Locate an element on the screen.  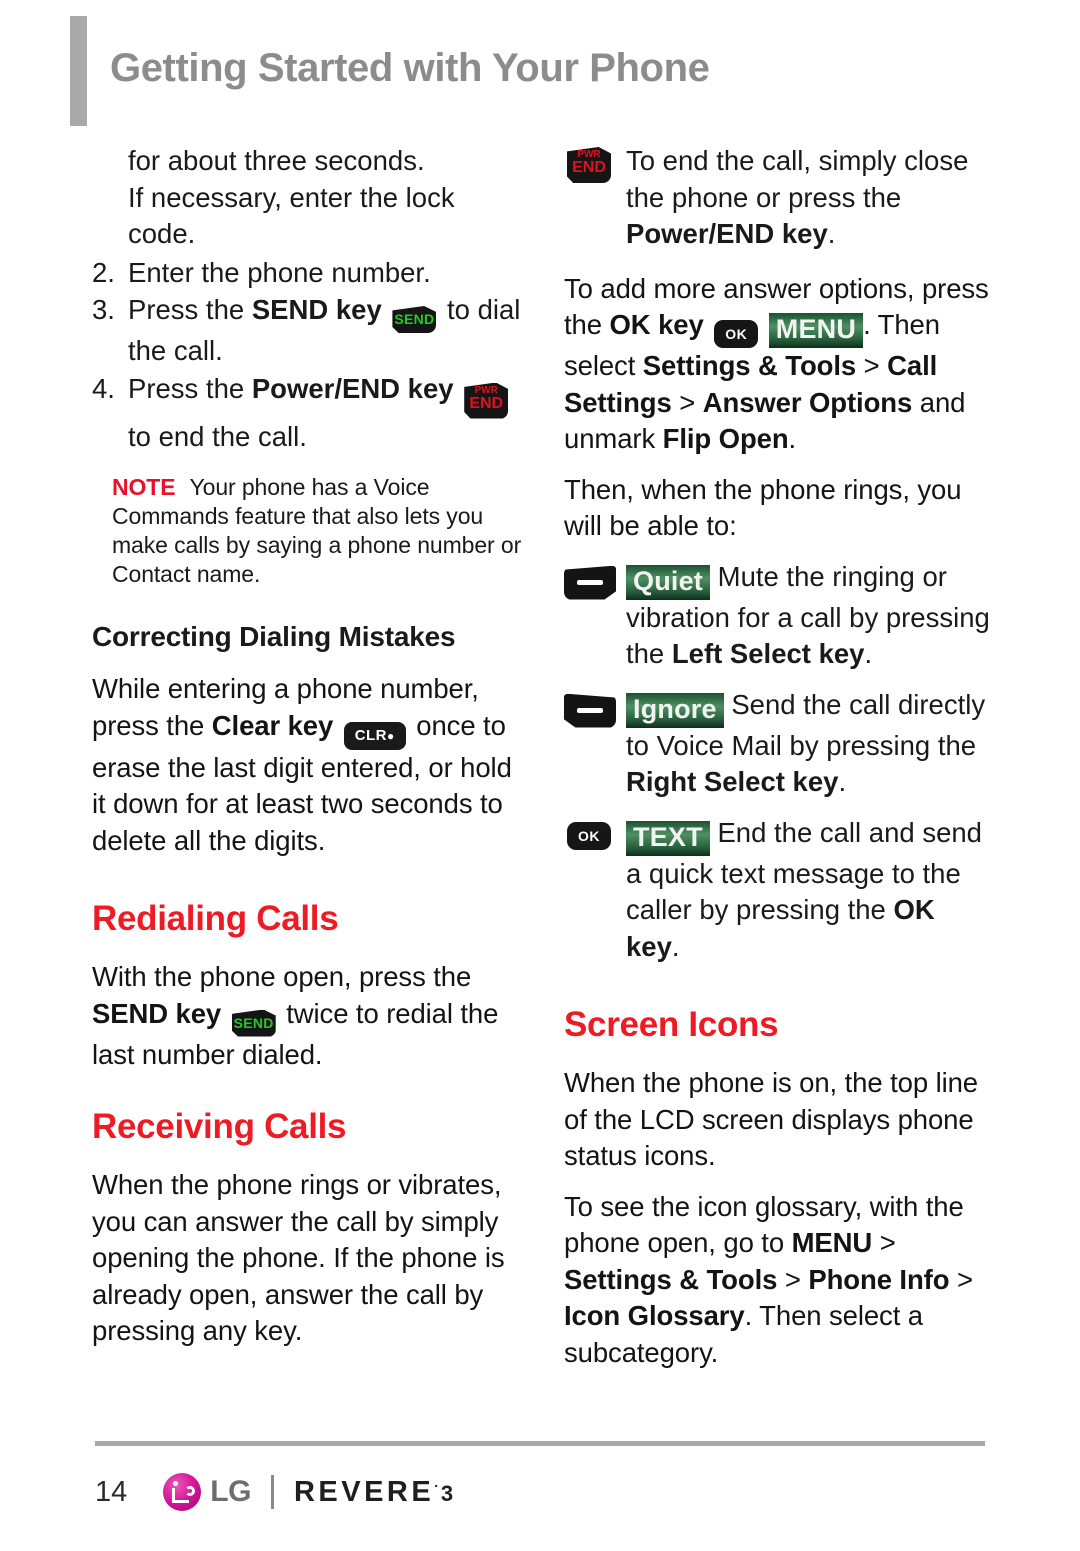
header-accent-bar is located at coordinates (78, 71).